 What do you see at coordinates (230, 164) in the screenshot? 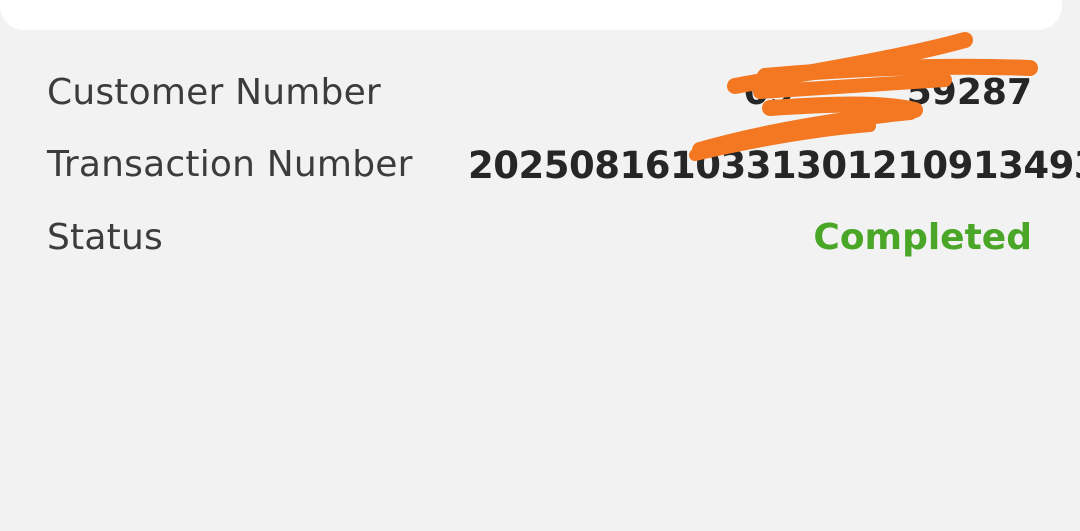
I see `transaction-number-label: Transaction Number` at bounding box center [230, 164].